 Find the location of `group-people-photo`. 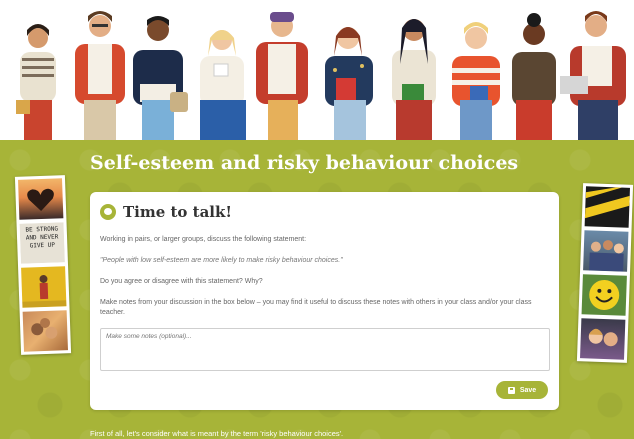

group-people-photo is located at coordinates (606, 251).